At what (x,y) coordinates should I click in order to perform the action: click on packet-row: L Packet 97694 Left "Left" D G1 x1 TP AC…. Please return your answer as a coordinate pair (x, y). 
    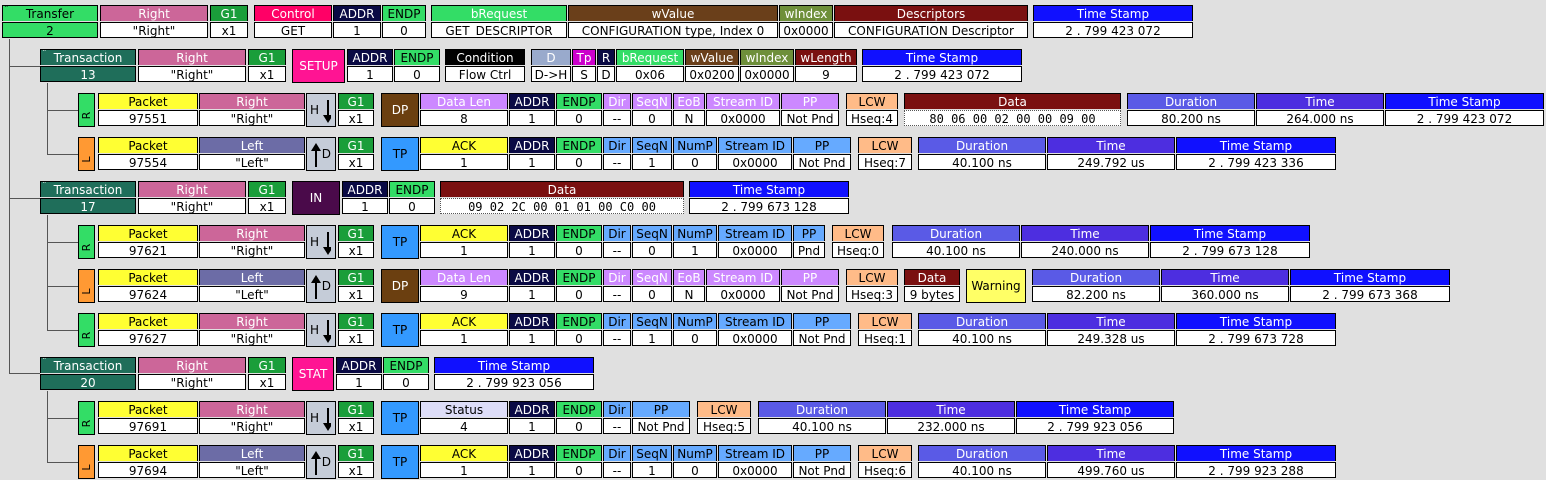
    Looking at the image, I should click on (708, 462).